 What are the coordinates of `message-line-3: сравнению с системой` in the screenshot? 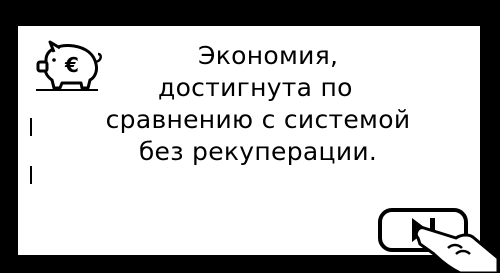 It's located at (258, 119).